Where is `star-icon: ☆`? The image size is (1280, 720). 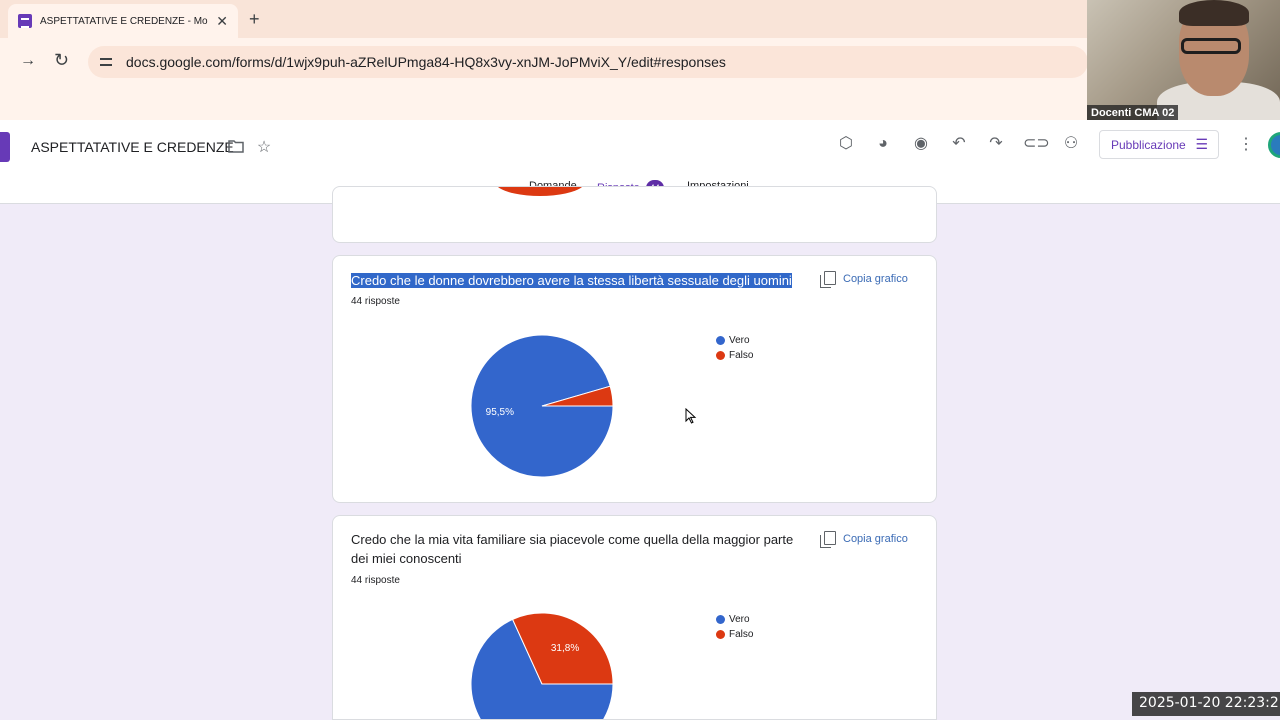 star-icon: ☆ is located at coordinates (264, 148).